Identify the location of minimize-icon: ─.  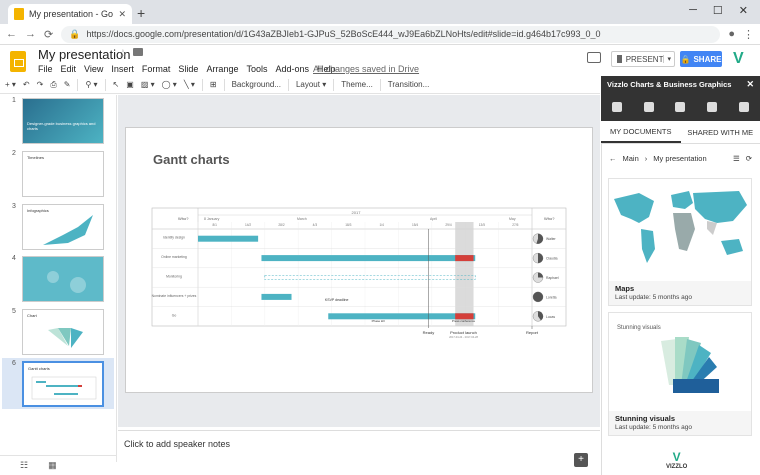
(693, 10).